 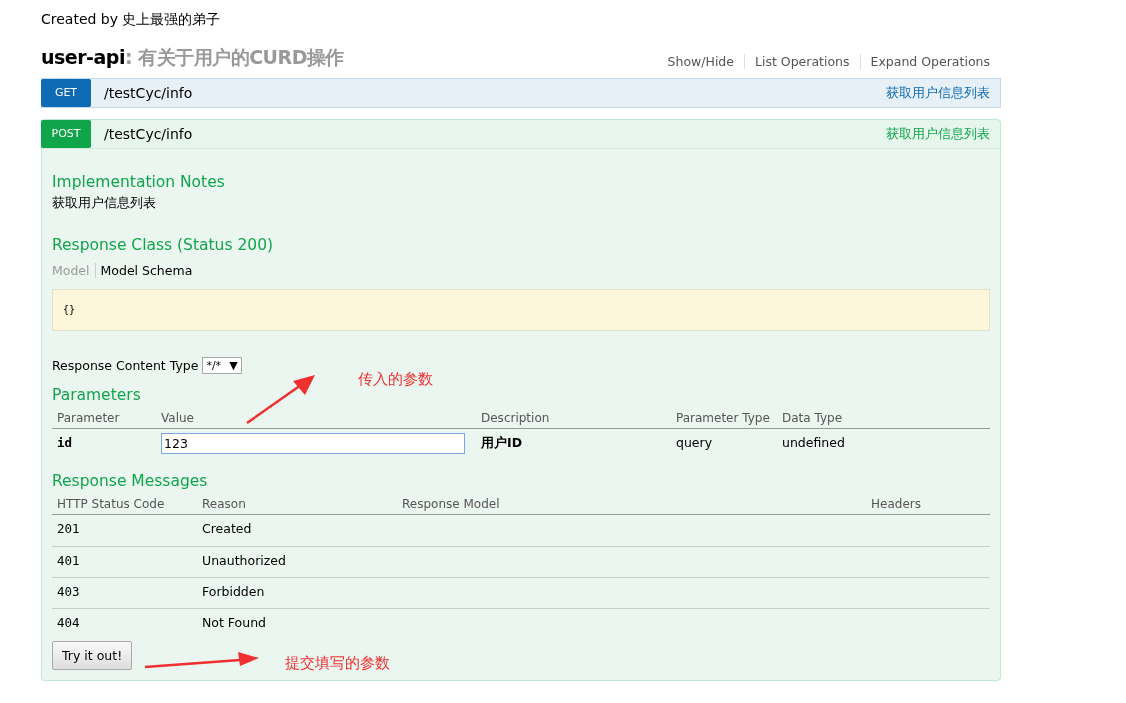 What do you see at coordinates (146, 270) in the screenshot?
I see `model-tab: Model Schema` at bounding box center [146, 270].